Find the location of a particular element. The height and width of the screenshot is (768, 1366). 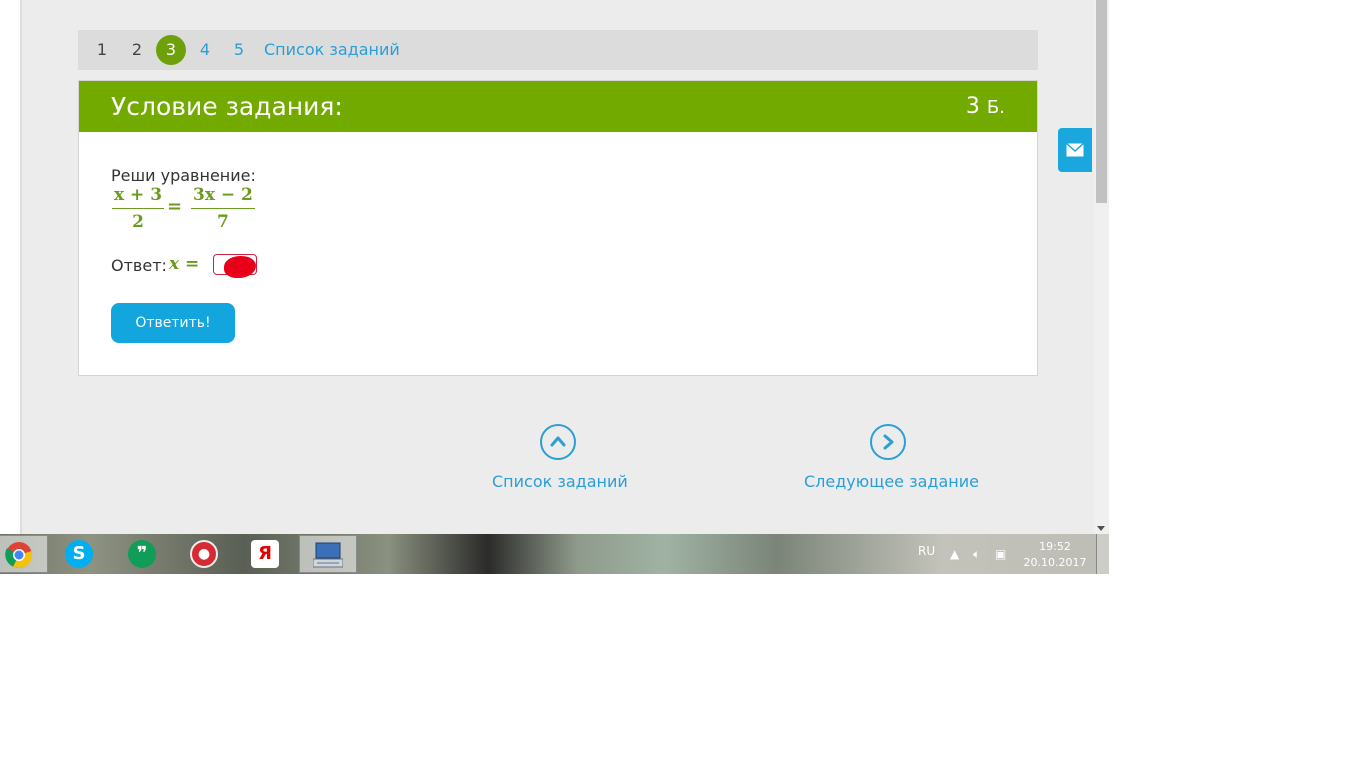

show-desktop-button is located at coordinates (1102, 554).